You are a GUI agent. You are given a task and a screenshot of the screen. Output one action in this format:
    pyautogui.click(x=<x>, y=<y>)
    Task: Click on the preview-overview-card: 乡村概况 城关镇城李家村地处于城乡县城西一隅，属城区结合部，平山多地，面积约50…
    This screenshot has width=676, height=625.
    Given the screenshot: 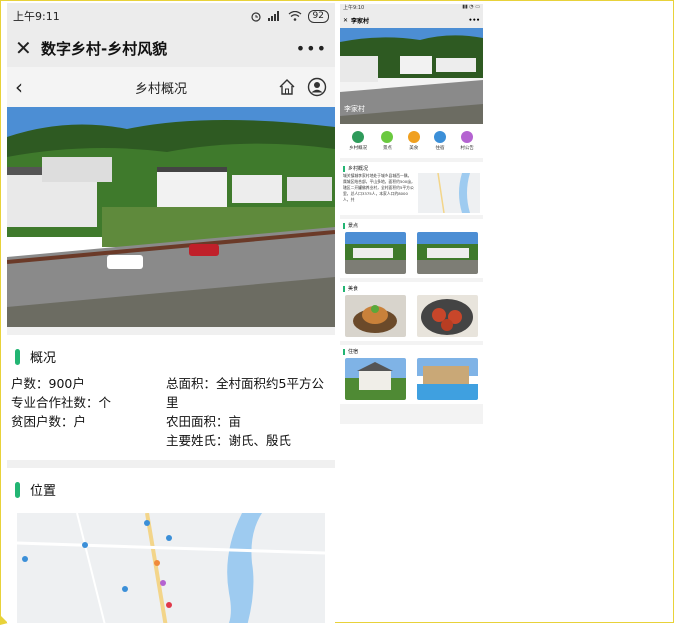 What is the action you would take?
    pyautogui.click(x=411, y=188)
    